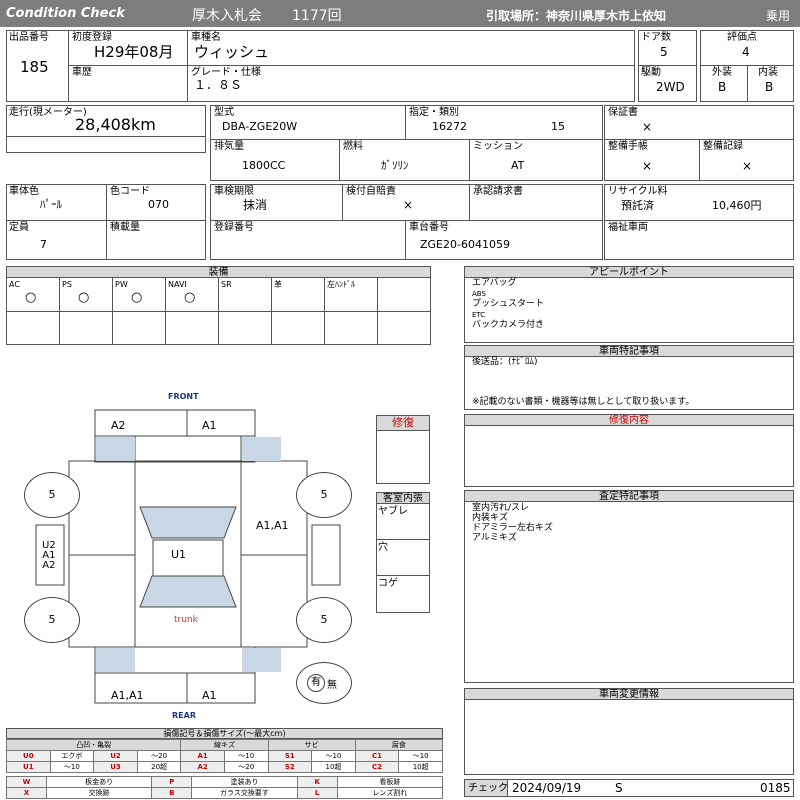 This screenshot has height=800, width=800. What do you see at coordinates (388, 583) in the screenshot?
I see `interior-item-burn: コゲ` at bounding box center [388, 583].